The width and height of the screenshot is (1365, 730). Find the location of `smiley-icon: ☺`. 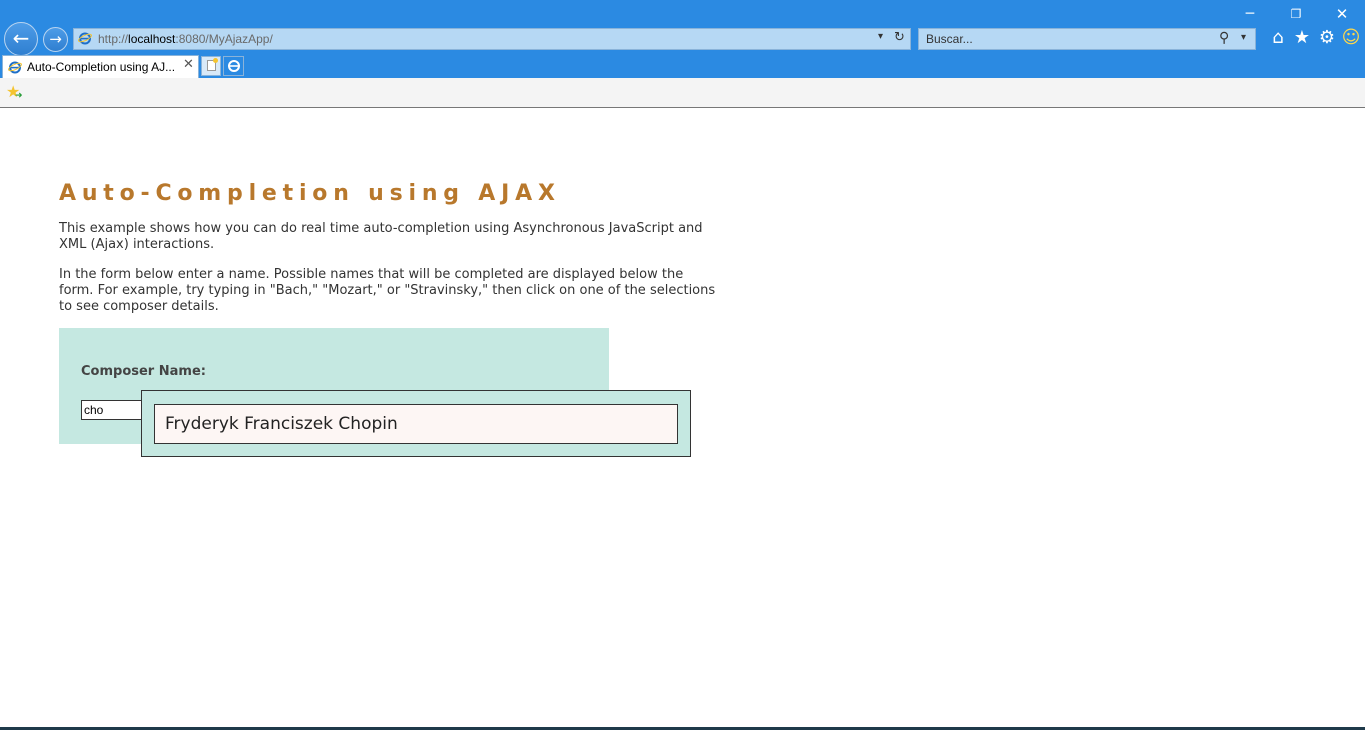

smiley-icon: ☺ is located at coordinates (1351, 38).